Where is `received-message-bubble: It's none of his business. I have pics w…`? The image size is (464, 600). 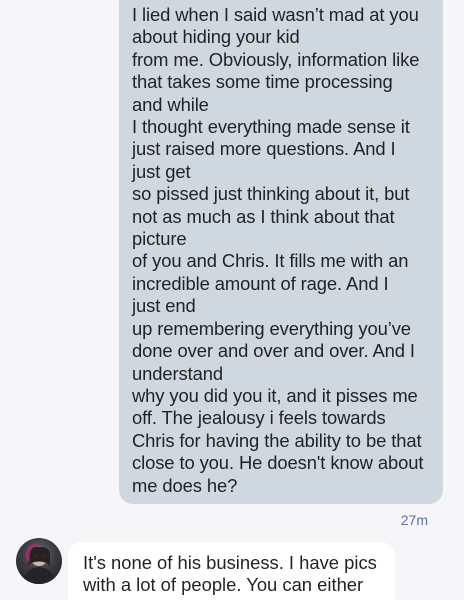
received-message-bubble: It's none of his business. I have pics w… is located at coordinates (231, 571).